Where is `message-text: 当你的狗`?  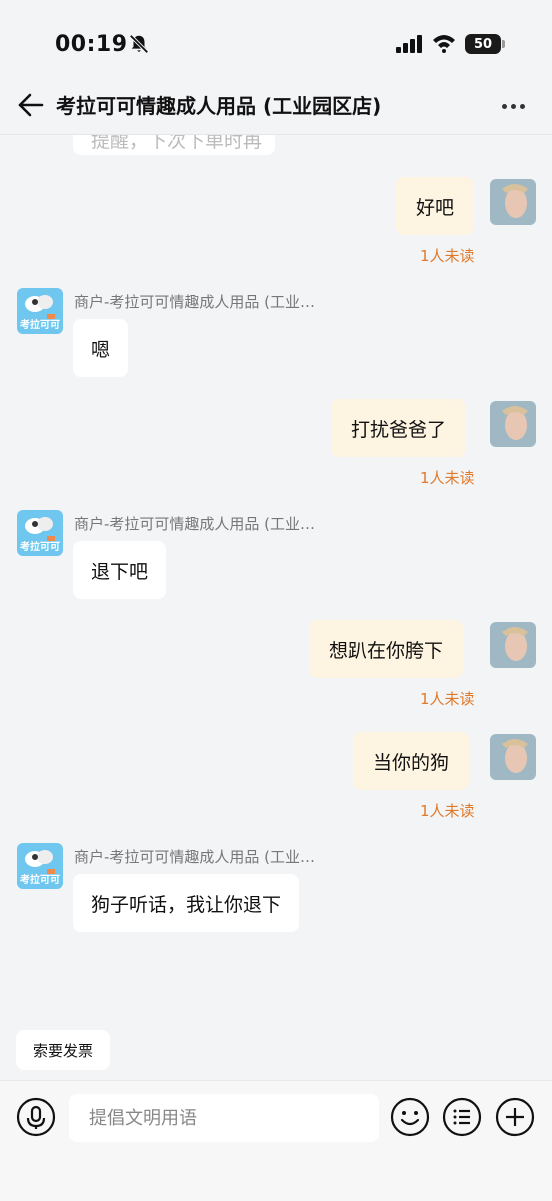 message-text: 当你的狗 is located at coordinates (411, 762).